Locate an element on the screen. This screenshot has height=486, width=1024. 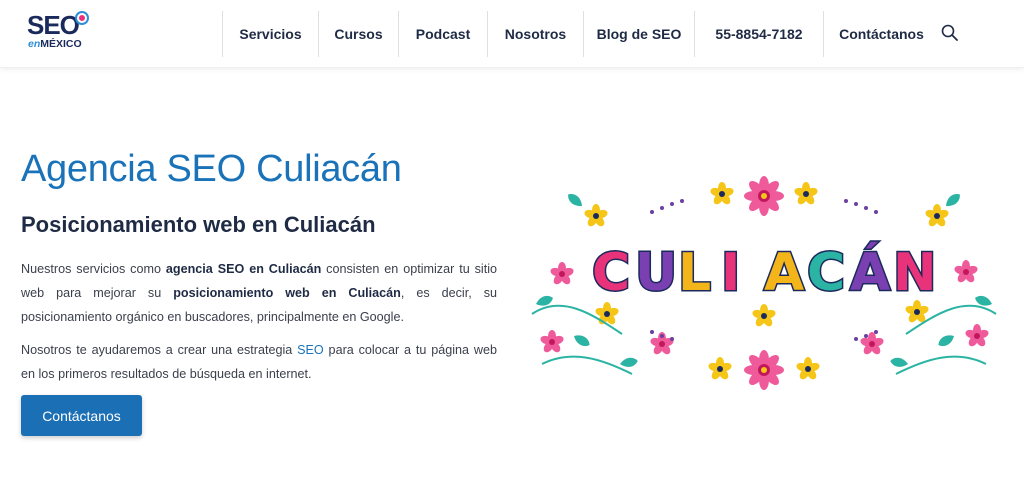
page-subtitle: Posicionamiento web en Culiacán is located at coordinates (198, 224).